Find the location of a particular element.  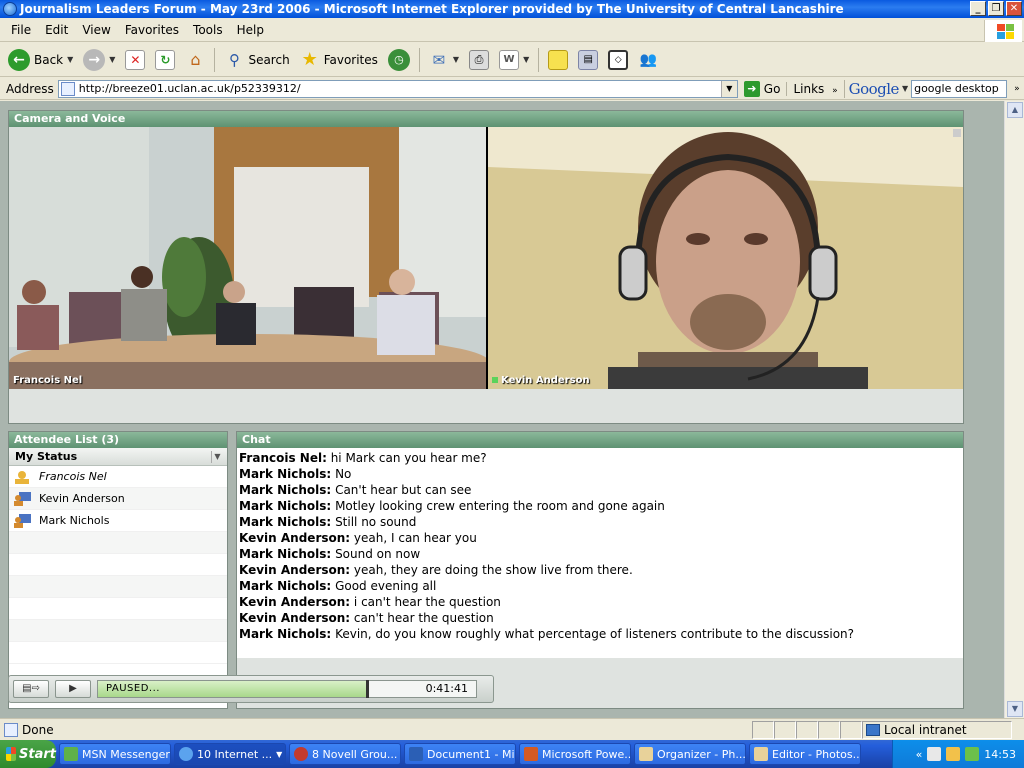

address-dropdown-icon: ▼ is located at coordinates (728, 88).